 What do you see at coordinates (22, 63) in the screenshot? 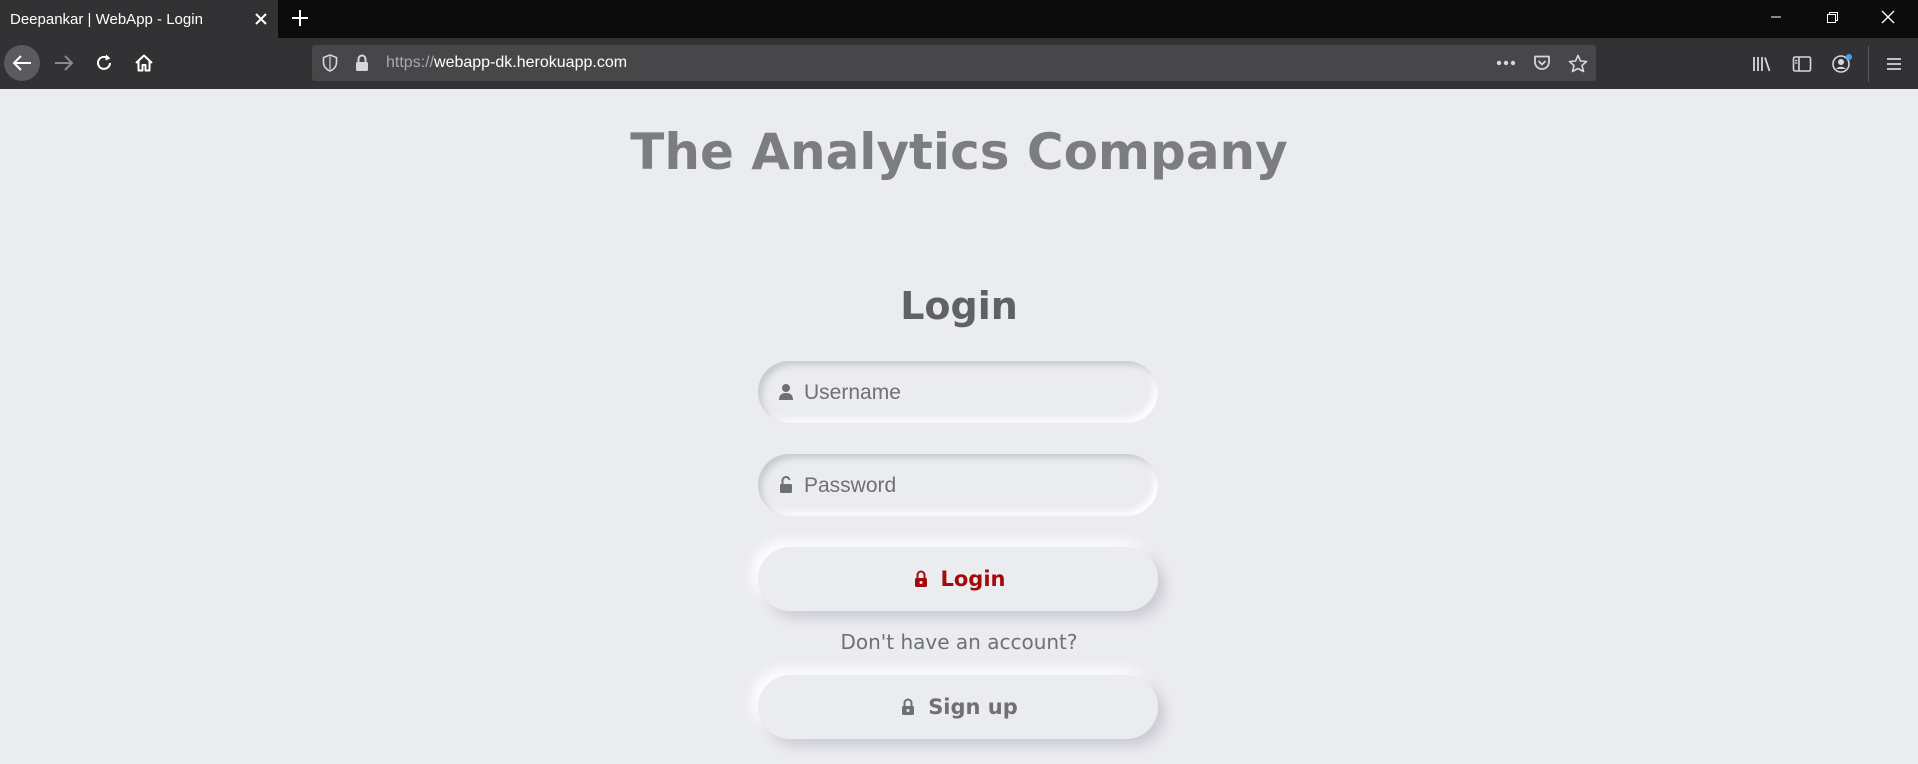
I see `back-arrow-icon` at bounding box center [22, 63].